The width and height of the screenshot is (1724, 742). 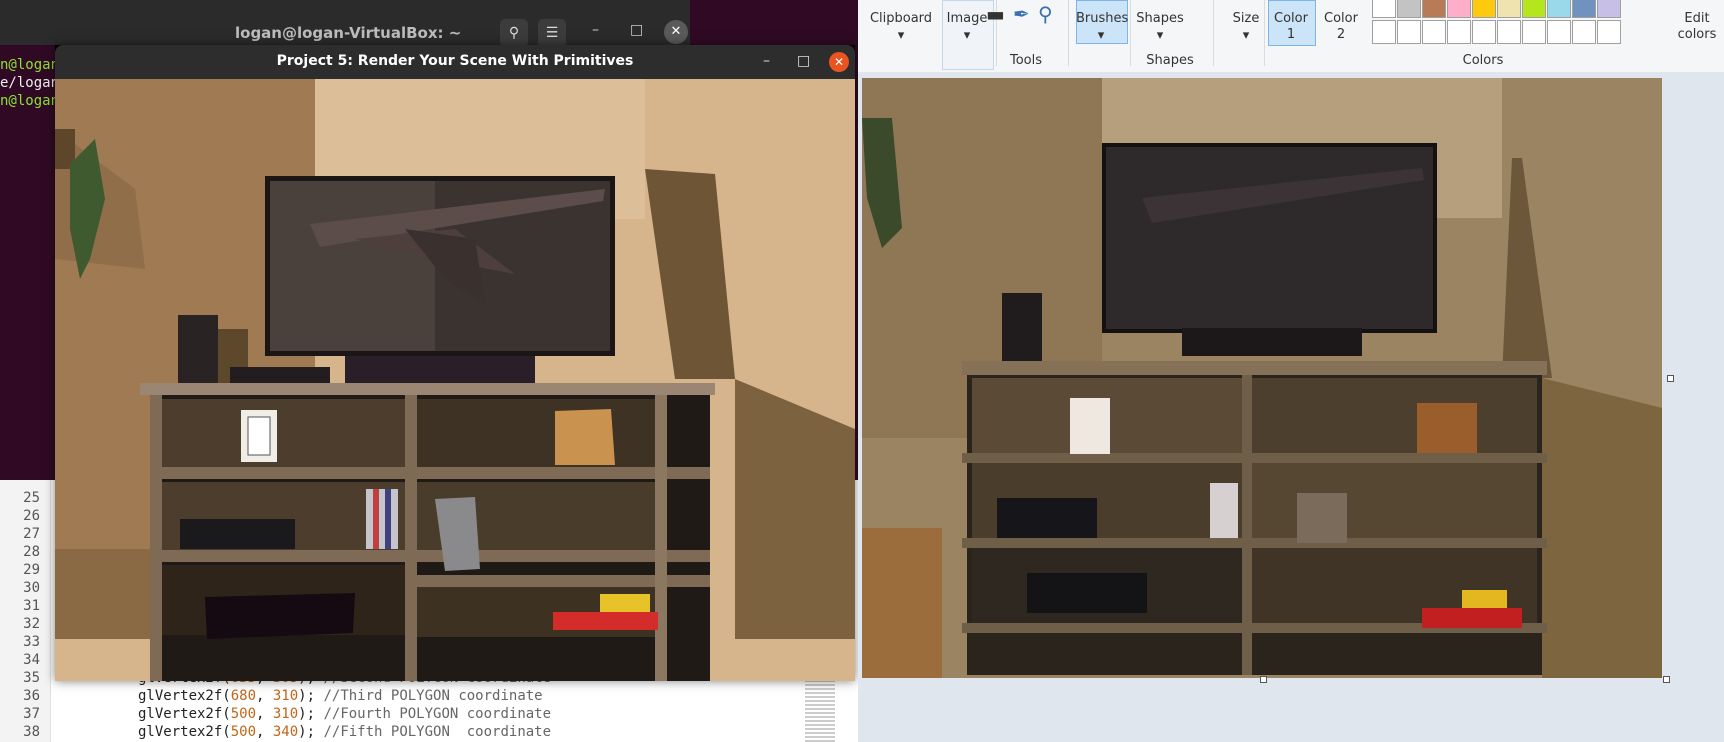 I want to click on photo-tv-stand, so click(x=1272, y=342).